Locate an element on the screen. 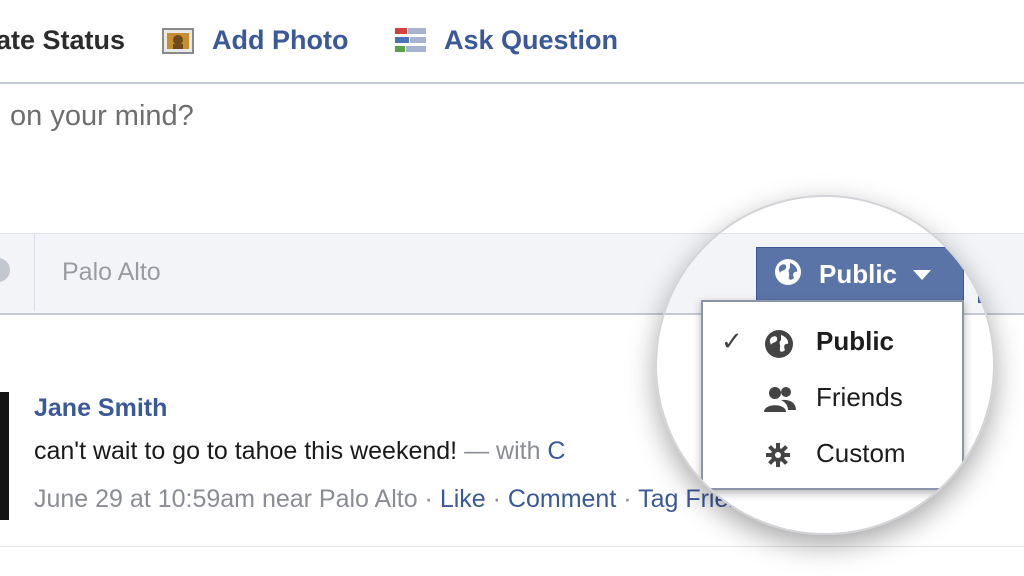 The width and height of the screenshot is (1024, 576). avatar is located at coordinates (4, 456).